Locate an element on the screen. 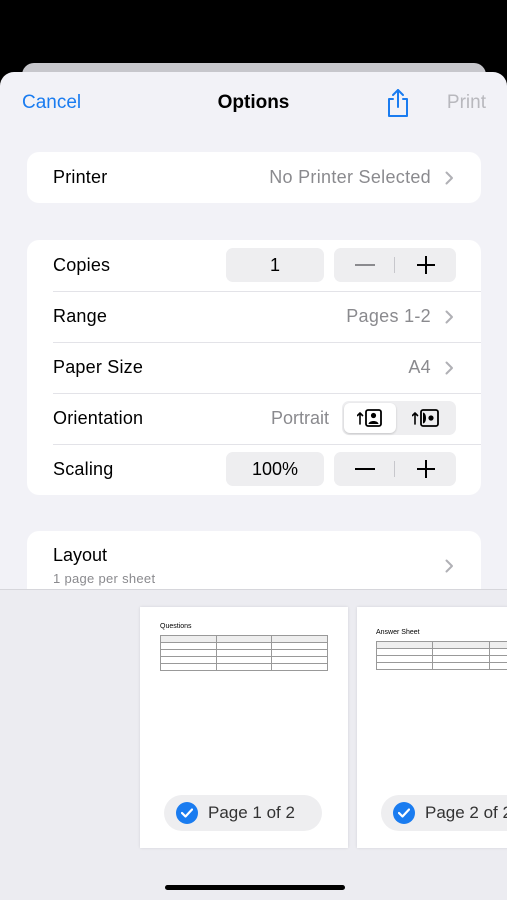 Image resolution: width=507 pixels, height=900 pixels. copies-increment-button is located at coordinates (425, 265).